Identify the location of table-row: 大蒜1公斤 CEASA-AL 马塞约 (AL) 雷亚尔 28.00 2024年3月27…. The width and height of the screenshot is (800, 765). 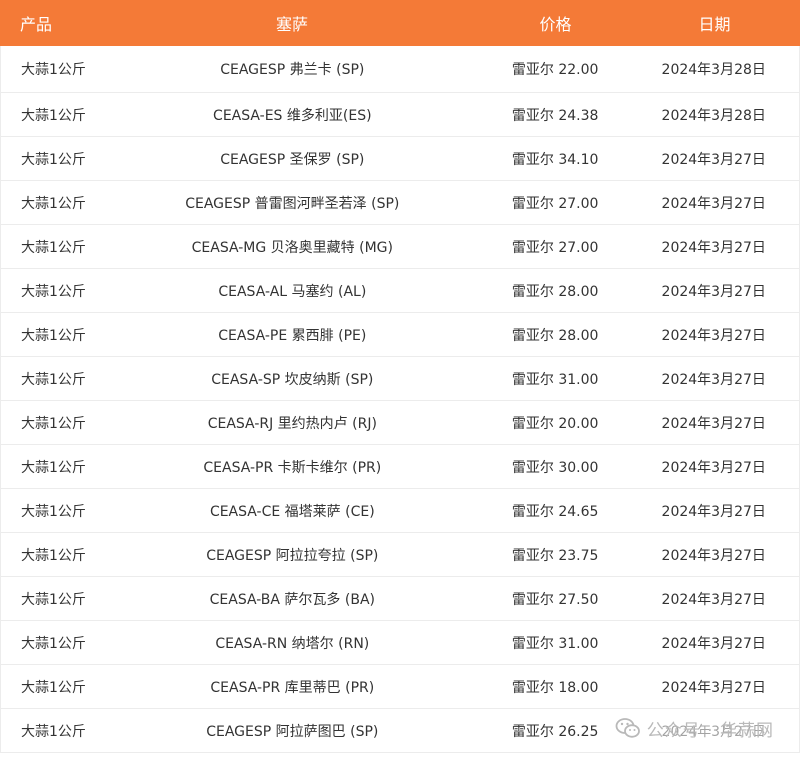
(400, 291).